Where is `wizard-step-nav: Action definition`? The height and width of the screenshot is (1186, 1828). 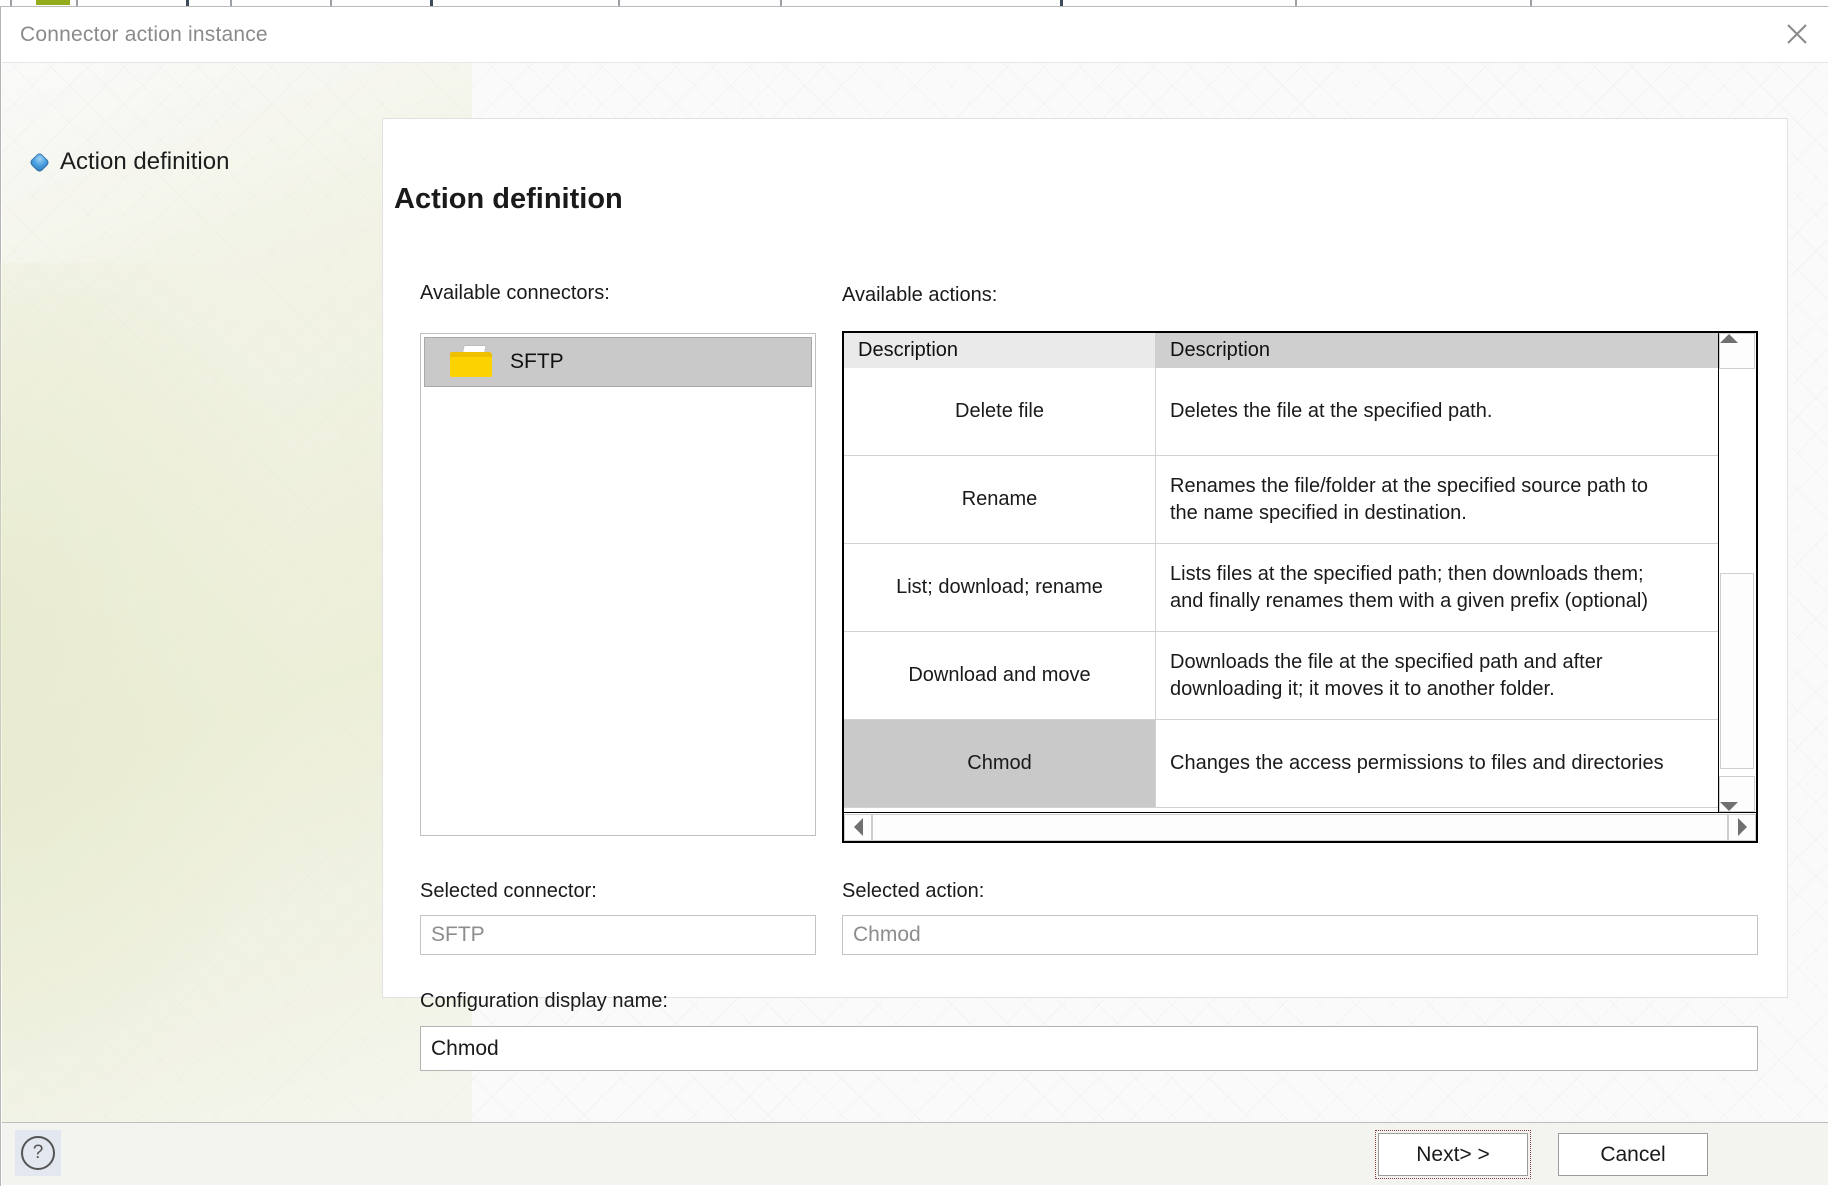
wizard-step-nav: Action definition is located at coordinates (195, 162).